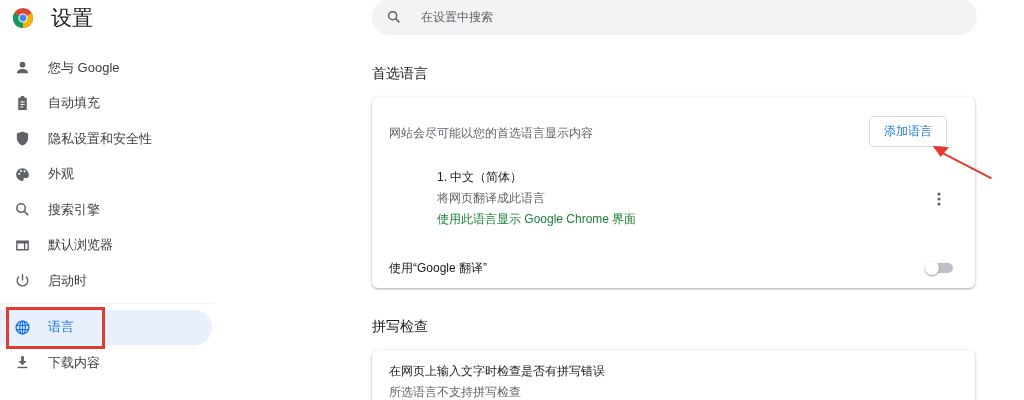 The height and width of the screenshot is (400, 1024). Describe the element at coordinates (438, 268) in the screenshot. I see `translate-label: 使用“Google 翻译”` at that location.